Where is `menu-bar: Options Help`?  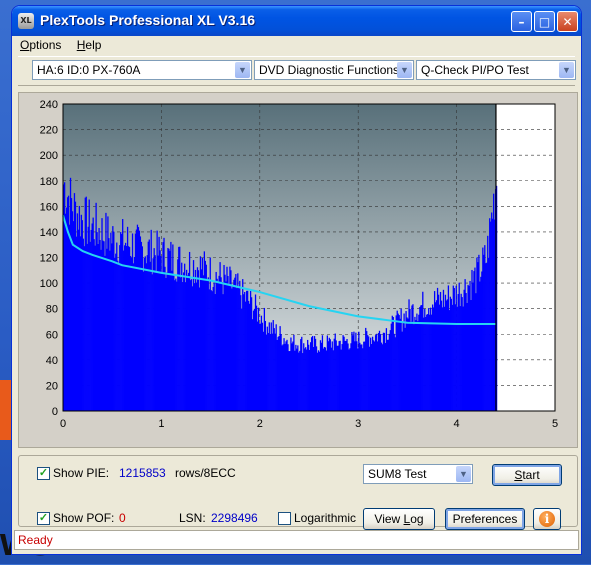
menu-bar: Options Help is located at coordinates (296, 46).